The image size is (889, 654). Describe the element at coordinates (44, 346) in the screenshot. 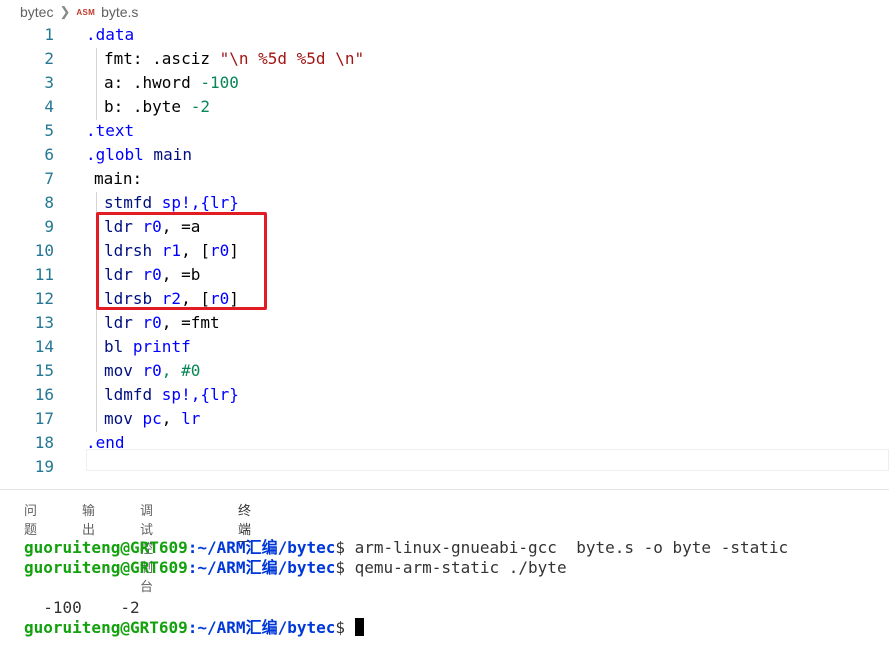

I see `line-number: 14` at that location.